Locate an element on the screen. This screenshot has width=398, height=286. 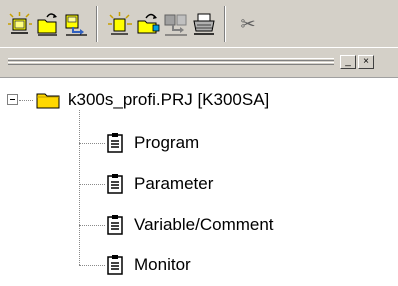
open-project-icon is located at coordinates (47, 24).